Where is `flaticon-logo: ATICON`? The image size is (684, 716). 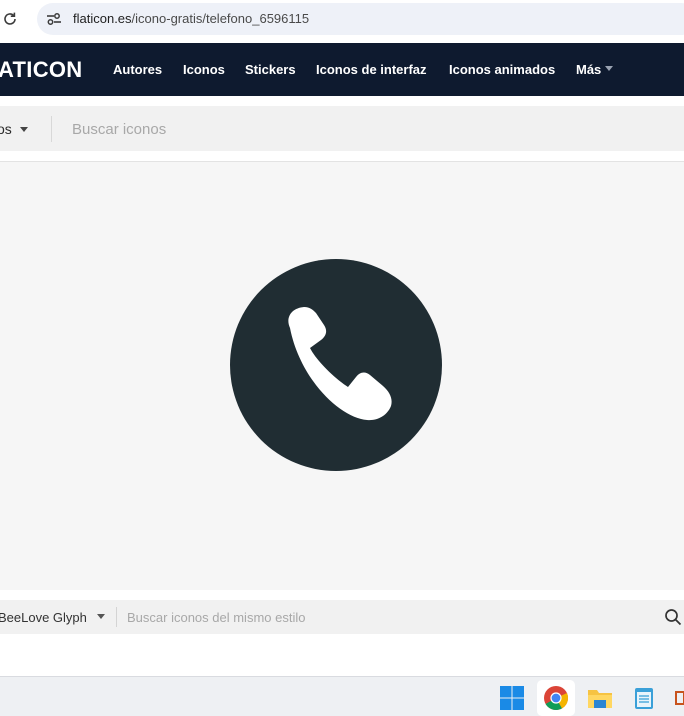
flaticon-logo: ATICON is located at coordinates (41, 70).